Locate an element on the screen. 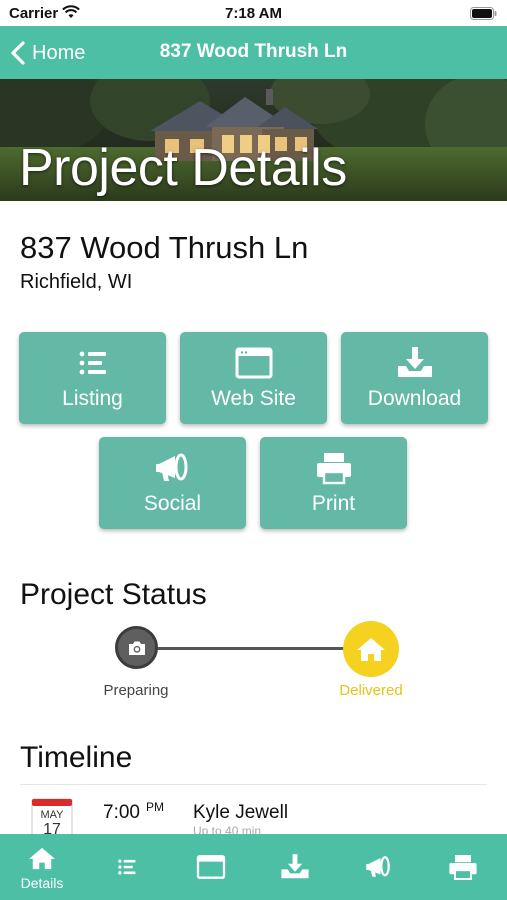  tab-bar: Details is located at coordinates (253, 867).